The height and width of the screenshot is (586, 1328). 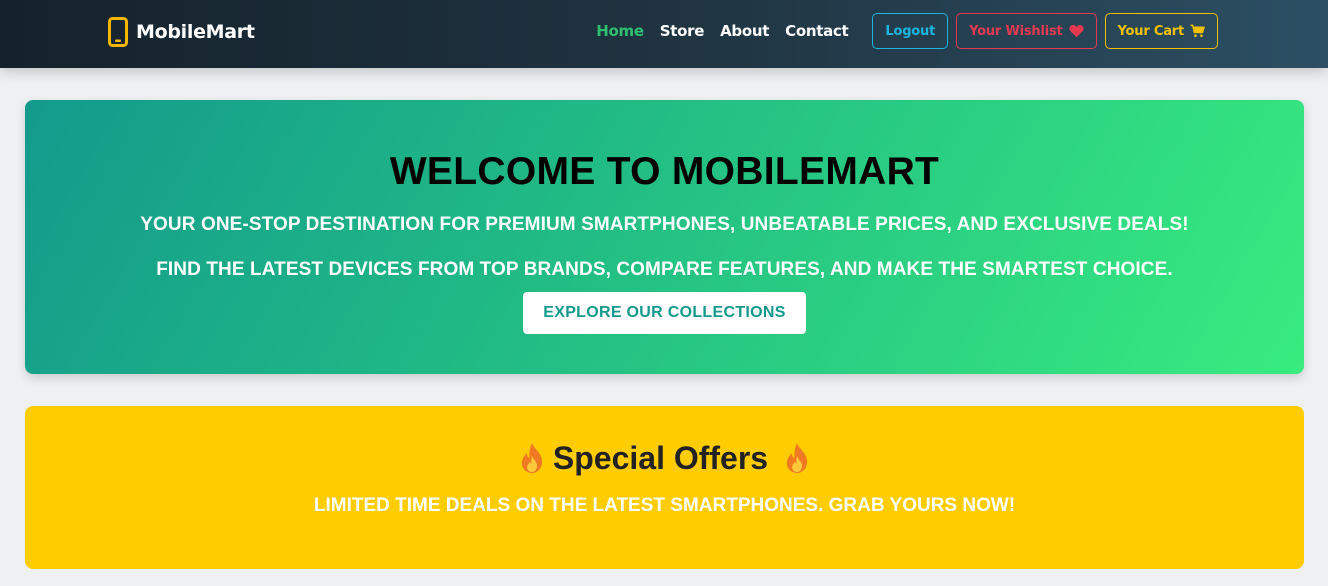 I want to click on nav-link-about: About, so click(x=744, y=31).